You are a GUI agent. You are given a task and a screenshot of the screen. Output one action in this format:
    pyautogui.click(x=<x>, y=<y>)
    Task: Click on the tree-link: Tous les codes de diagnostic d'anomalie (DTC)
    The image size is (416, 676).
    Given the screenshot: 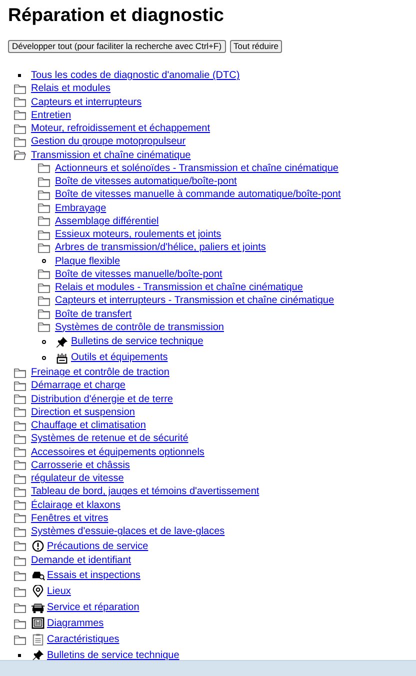 What is the action you would take?
    pyautogui.click(x=135, y=75)
    